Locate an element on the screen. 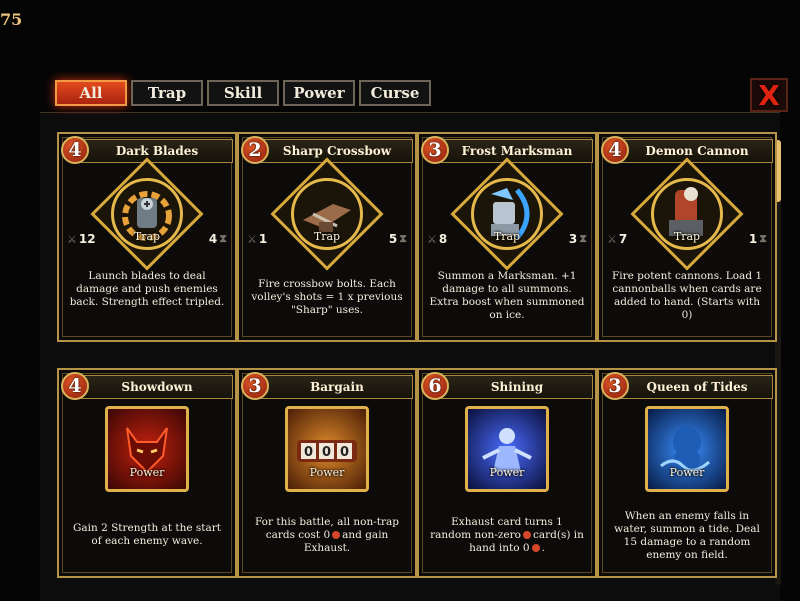 The width and height of the screenshot is (800, 601). tab-curse: Curse is located at coordinates (395, 93).